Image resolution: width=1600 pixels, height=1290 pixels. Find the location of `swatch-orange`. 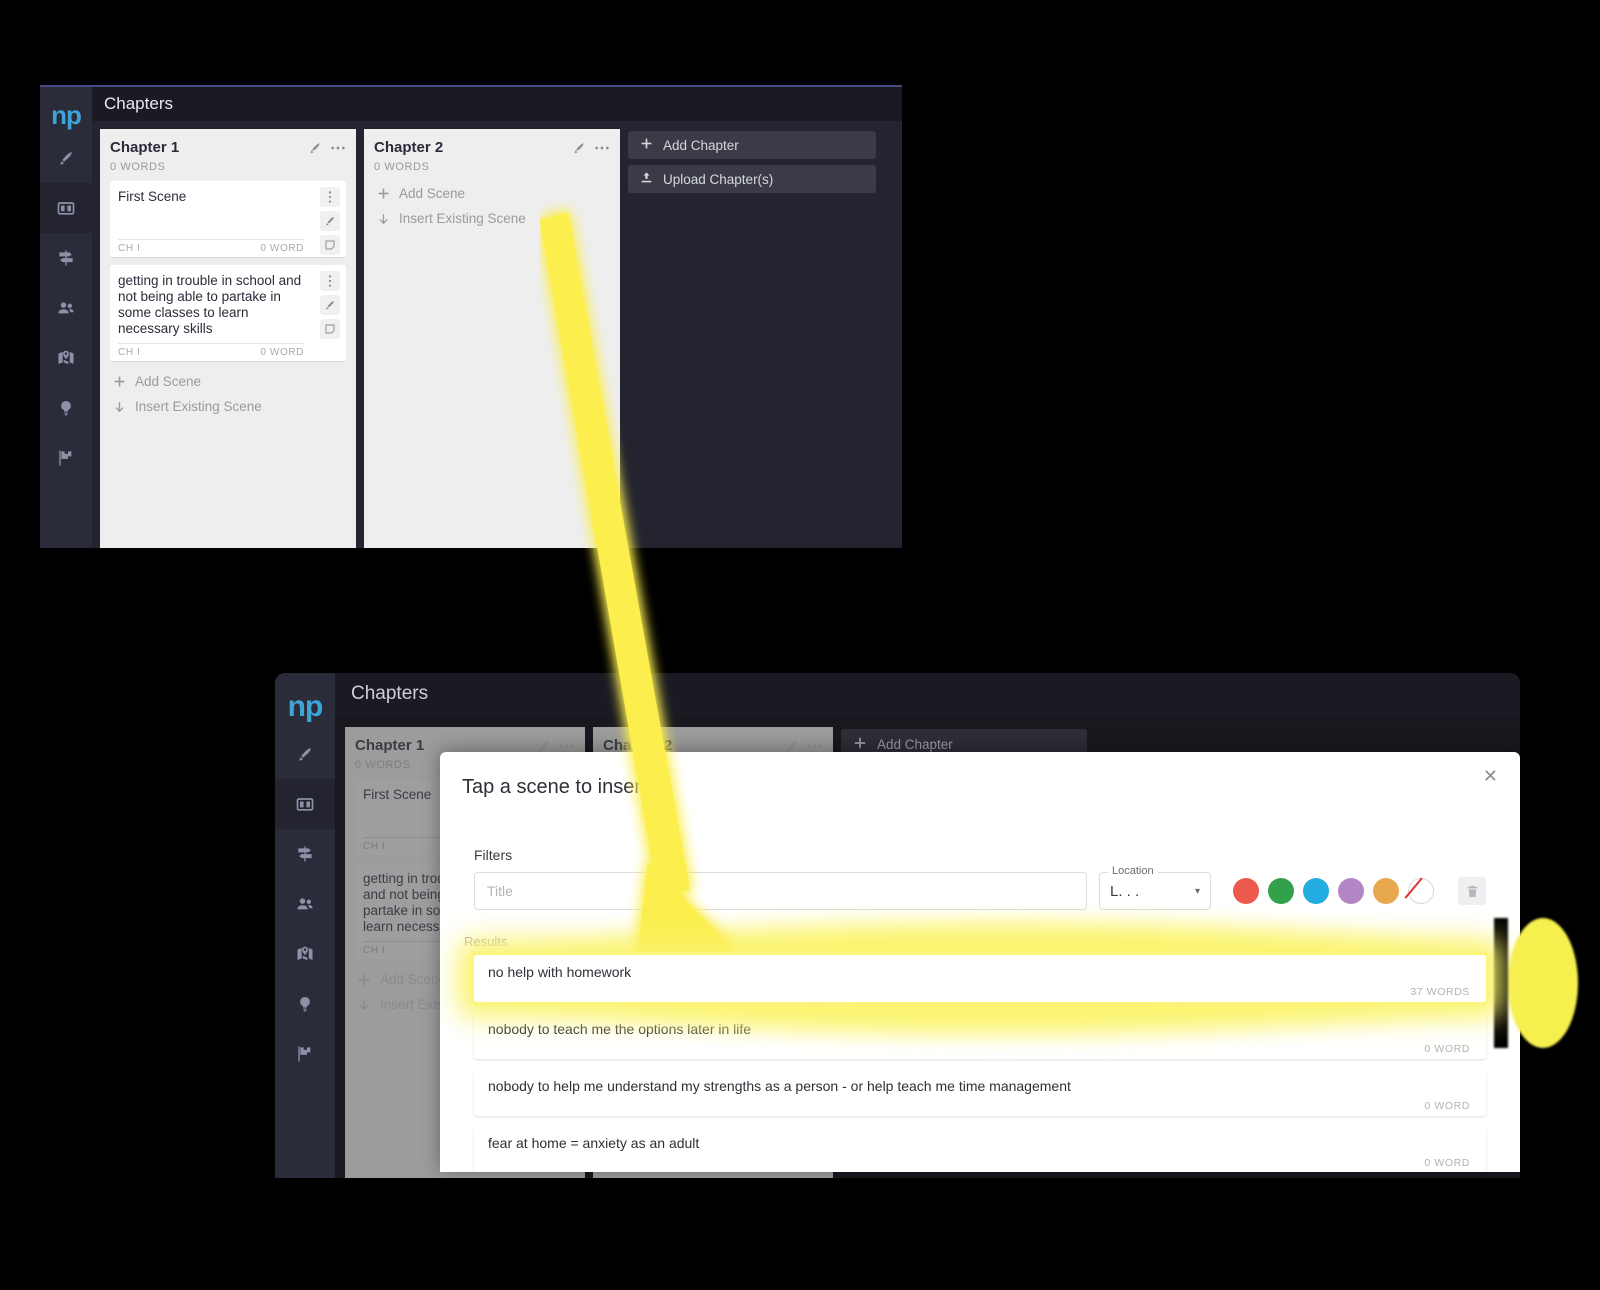

swatch-orange is located at coordinates (1386, 891).